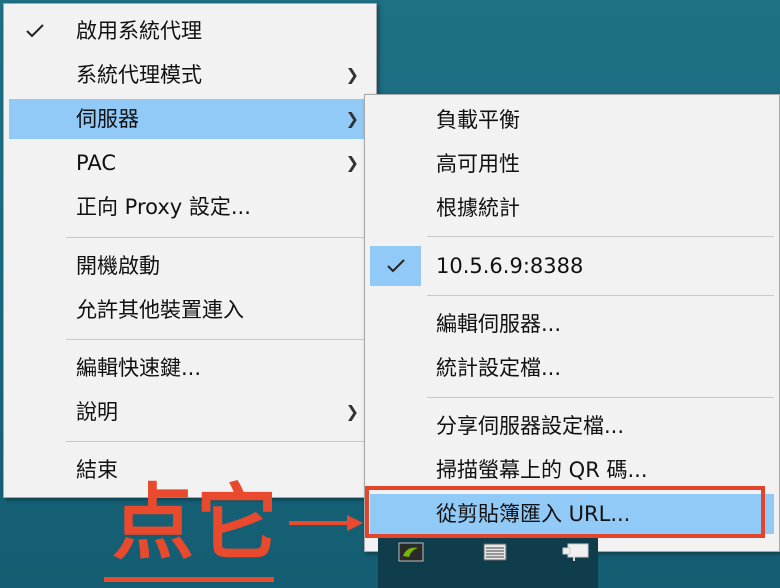 The image size is (780, 588). Describe the element at coordinates (478, 164) in the screenshot. I see `menu-item-label: 高可用性` at that location.